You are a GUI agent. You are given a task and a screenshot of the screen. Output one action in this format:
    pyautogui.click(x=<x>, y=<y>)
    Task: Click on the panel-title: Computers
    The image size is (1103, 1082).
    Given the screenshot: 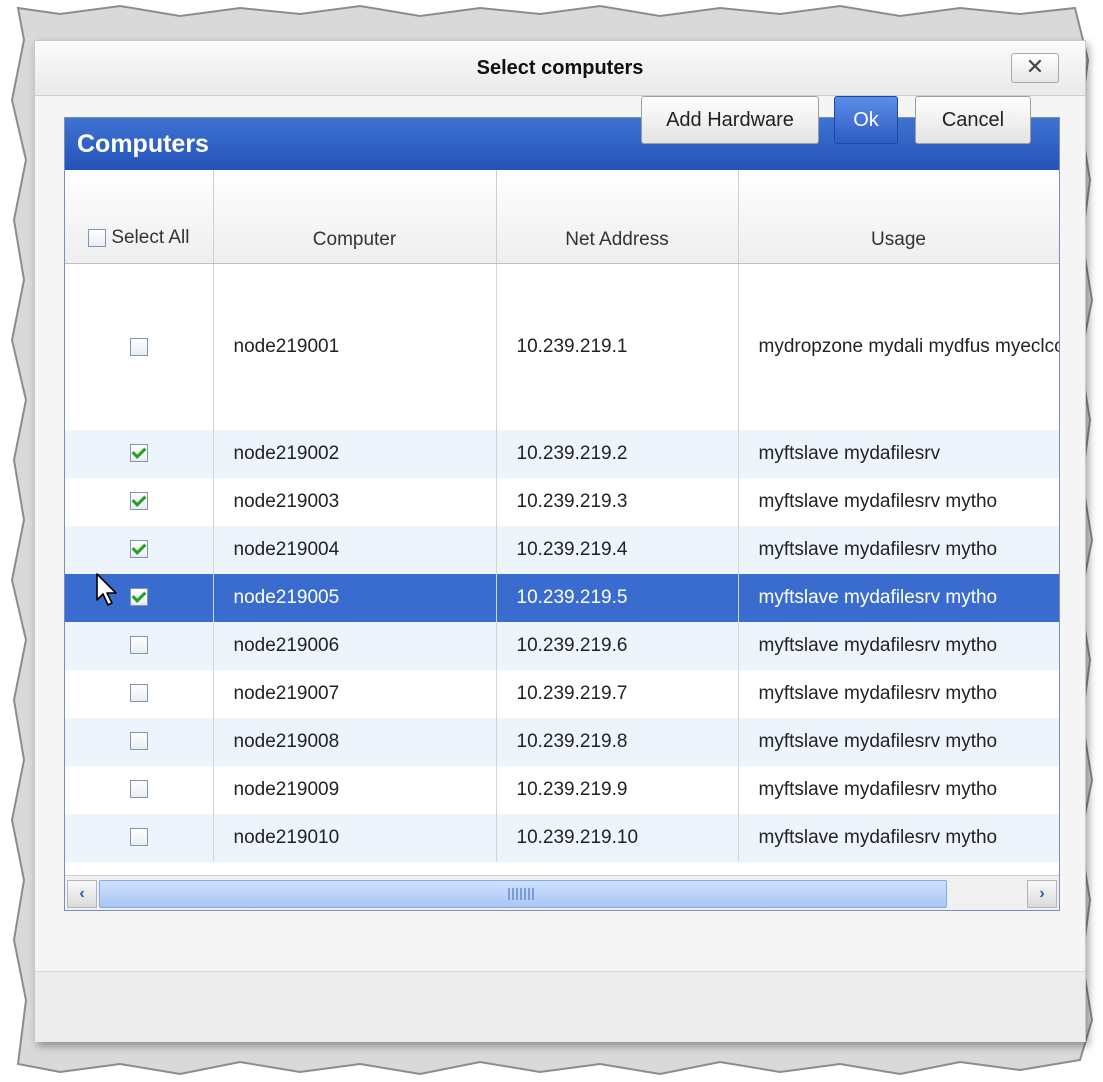 What is the action you would take?
    pyautogui.click(x=143, y=144)
    